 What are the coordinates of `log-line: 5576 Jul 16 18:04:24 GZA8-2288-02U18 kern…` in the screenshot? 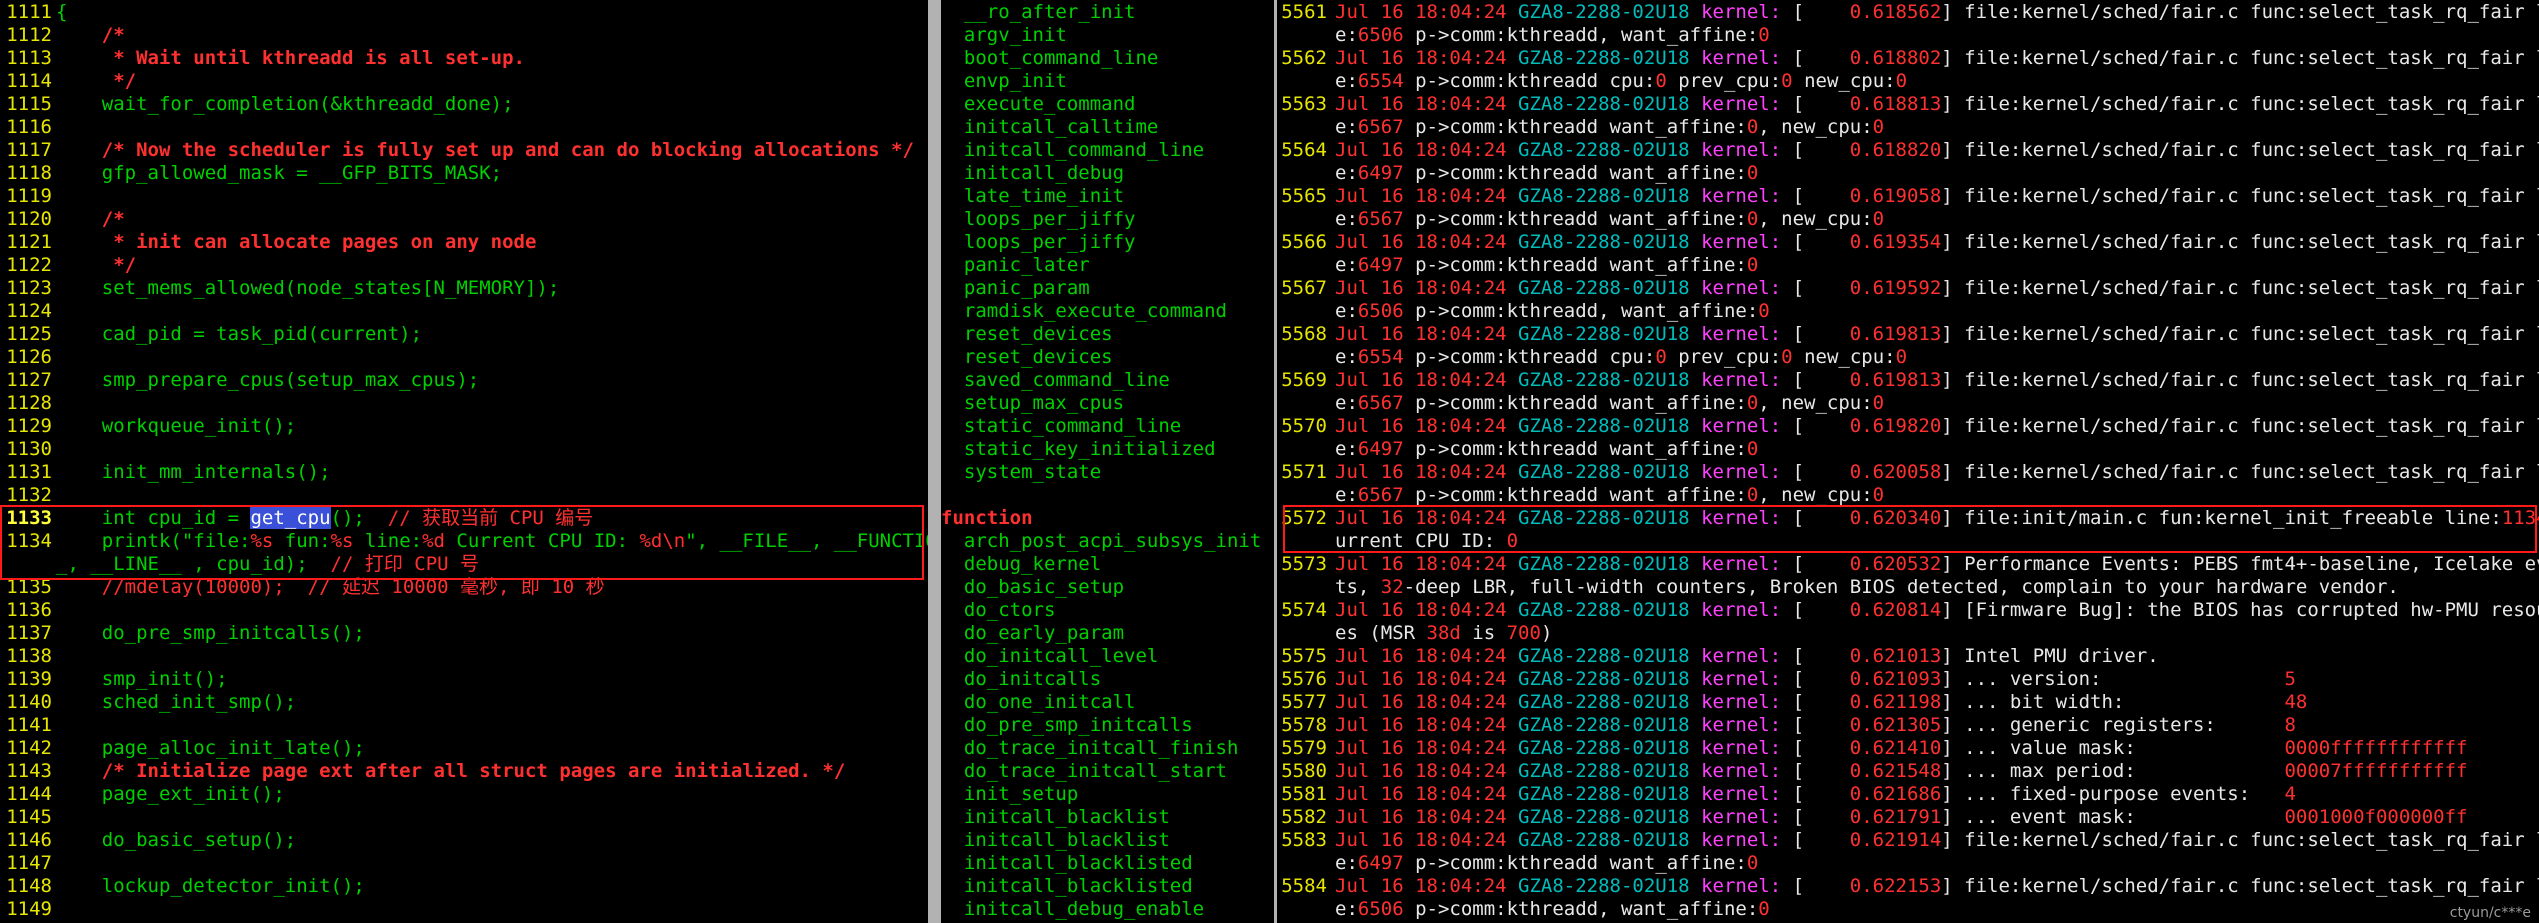 It's located at (1786, 679).